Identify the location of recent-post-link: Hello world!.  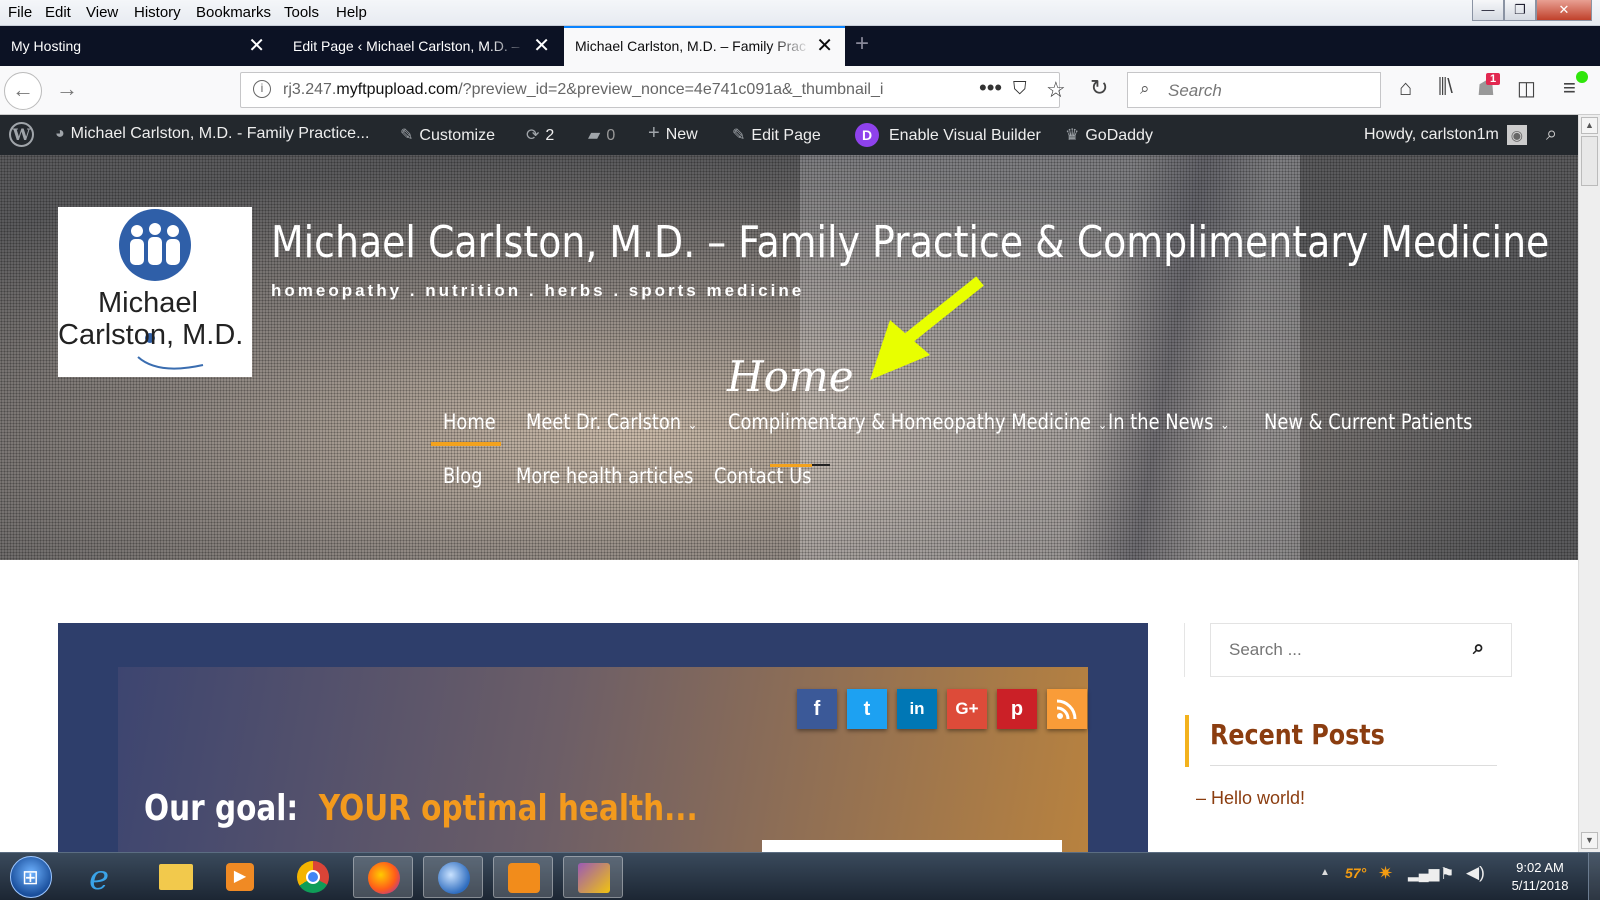
(1258, 798).